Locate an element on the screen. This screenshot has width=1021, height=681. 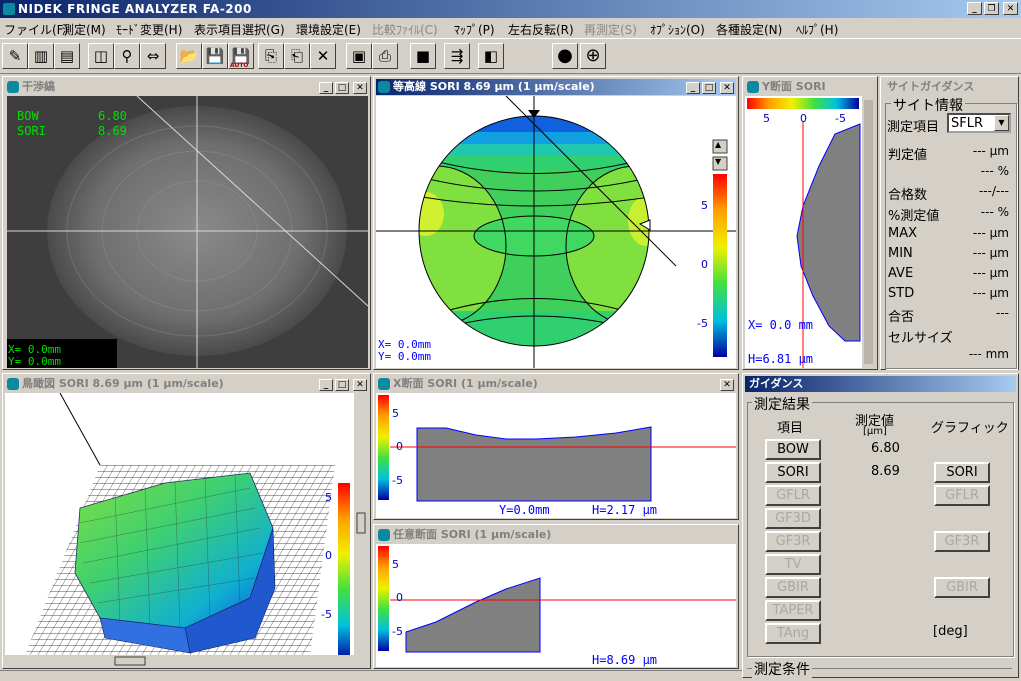
menu-item-5: 比較ﾌｧｲﾙ(C) is located at coordinates (405, 29).